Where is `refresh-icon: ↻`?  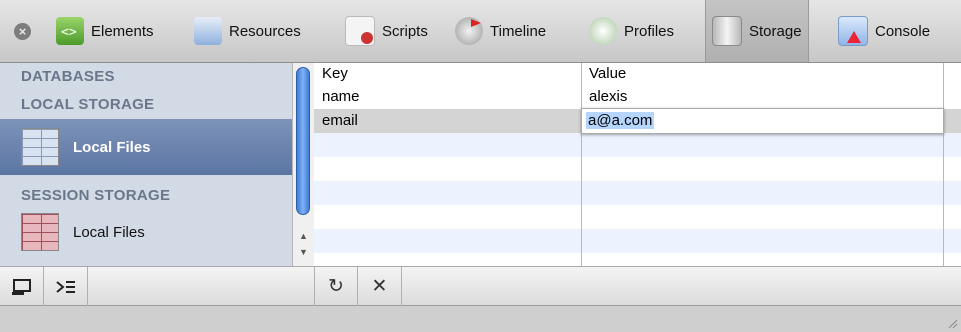
refresh-icon: ↻ is located at coordinates (336, 286).